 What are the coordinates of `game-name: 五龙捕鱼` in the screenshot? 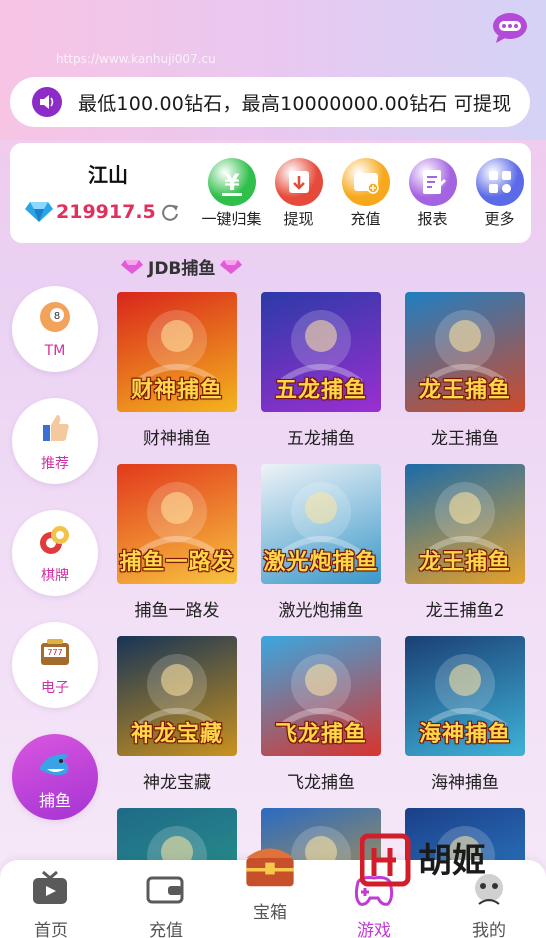 It's located at (321, 439).